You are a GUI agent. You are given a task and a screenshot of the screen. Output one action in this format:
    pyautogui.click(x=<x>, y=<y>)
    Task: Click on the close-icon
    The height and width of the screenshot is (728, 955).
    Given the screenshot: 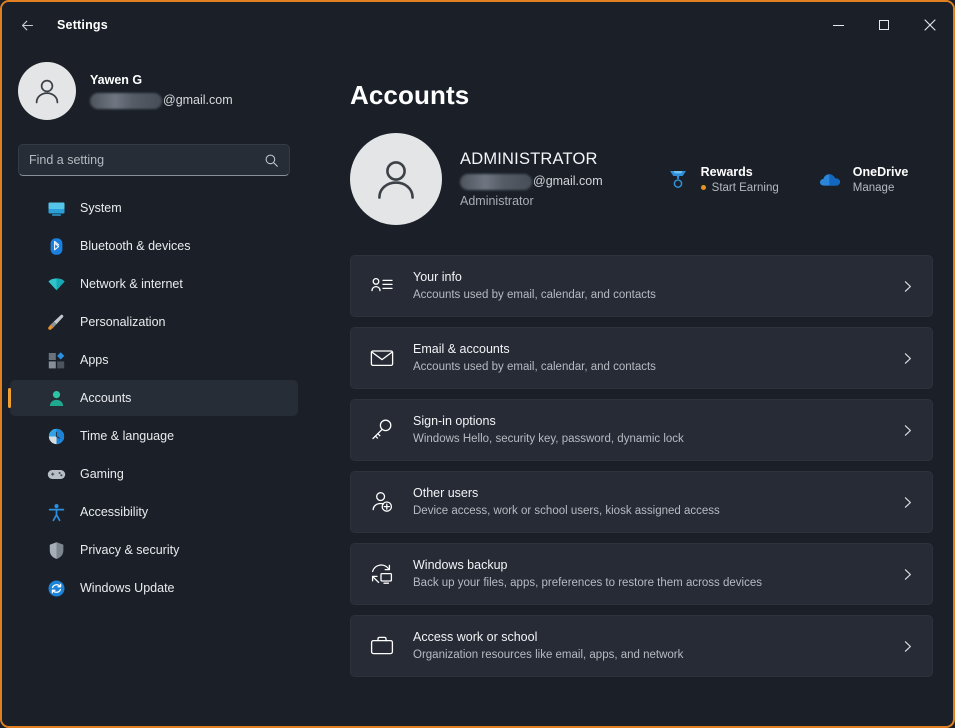 What is the action you would take?
    pyautogui.click(x=930, y=25)
    